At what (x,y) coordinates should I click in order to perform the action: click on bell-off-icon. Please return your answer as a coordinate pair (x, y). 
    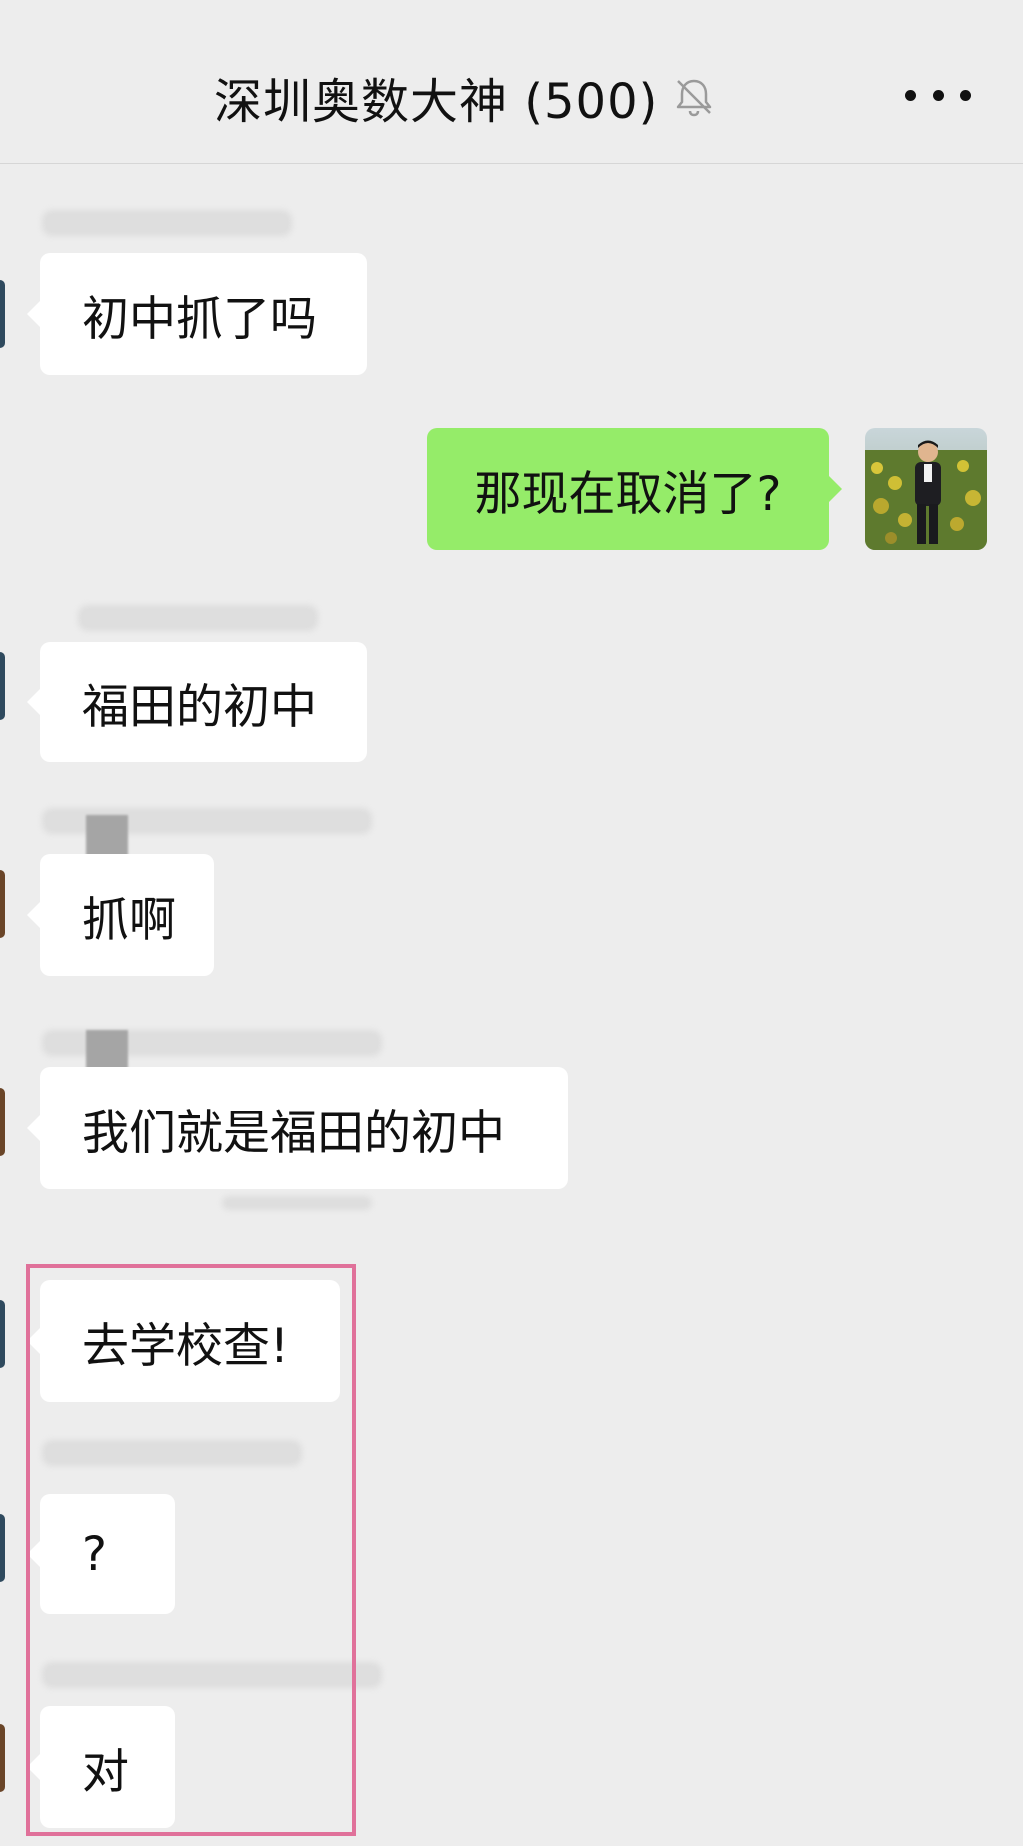
    Looking at the image, I should click on (694, 98).